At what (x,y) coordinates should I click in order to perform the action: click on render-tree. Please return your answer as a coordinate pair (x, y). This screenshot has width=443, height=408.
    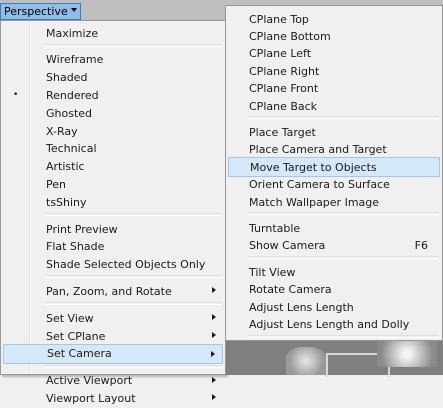
    Looking at the image, I should click on (306, 361).